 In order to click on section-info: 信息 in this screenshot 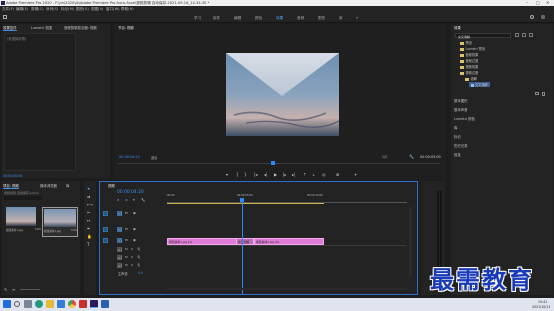, I will do `click(457, 154)`.